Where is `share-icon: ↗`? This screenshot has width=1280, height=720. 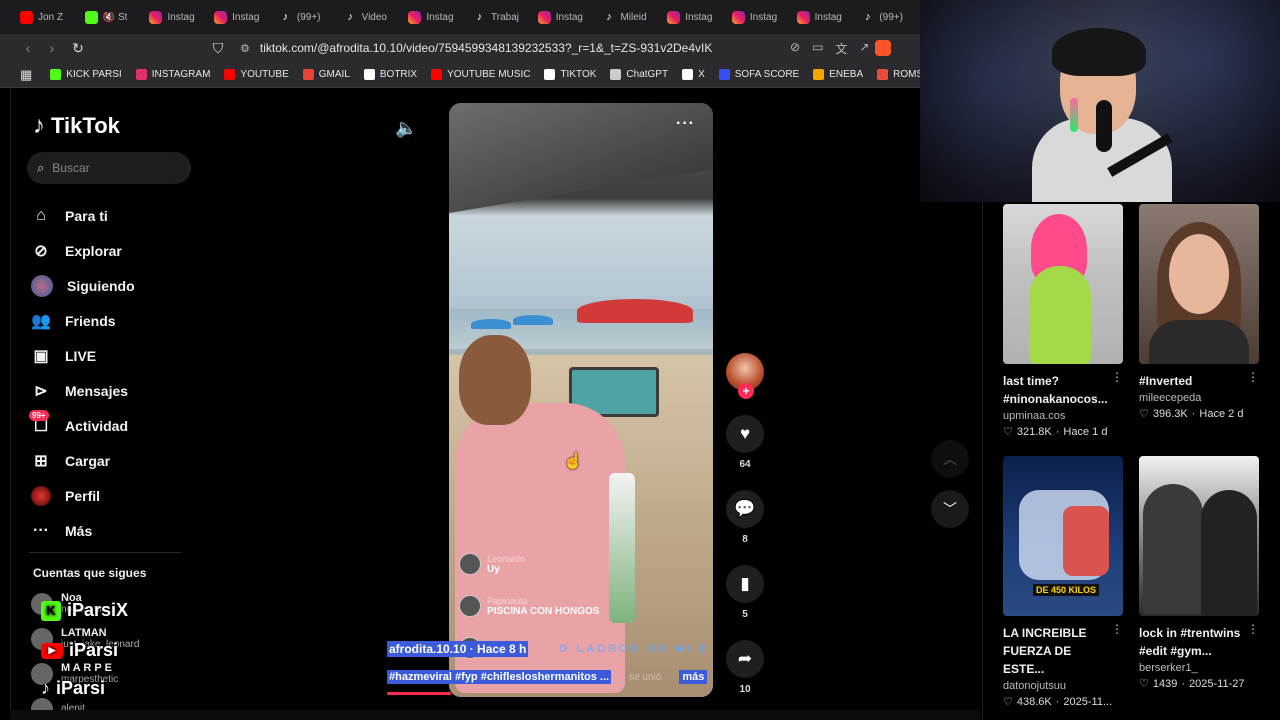 share-icon: ↗ is located at coordinates (864, 48).